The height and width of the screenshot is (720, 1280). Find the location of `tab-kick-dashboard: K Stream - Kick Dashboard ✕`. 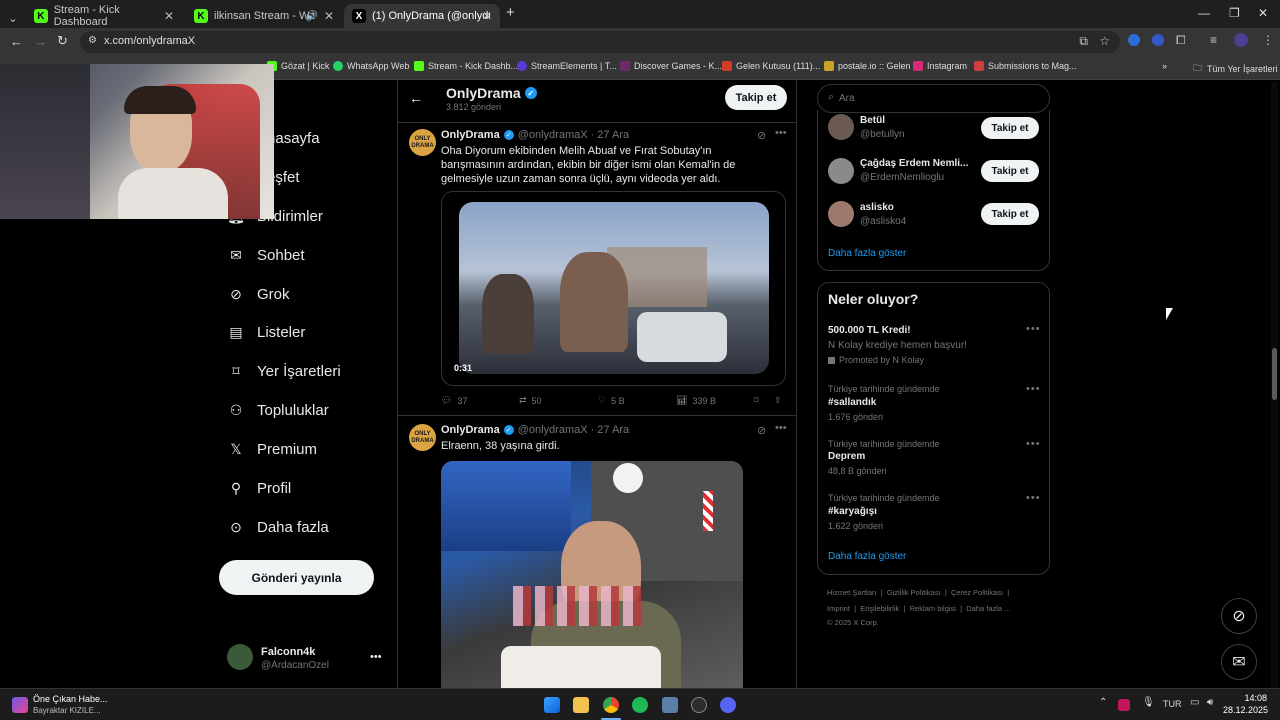

tab-kick-dashboard: K Stream - Kick Dashboard ✕ is located at coordinates (104, 16).